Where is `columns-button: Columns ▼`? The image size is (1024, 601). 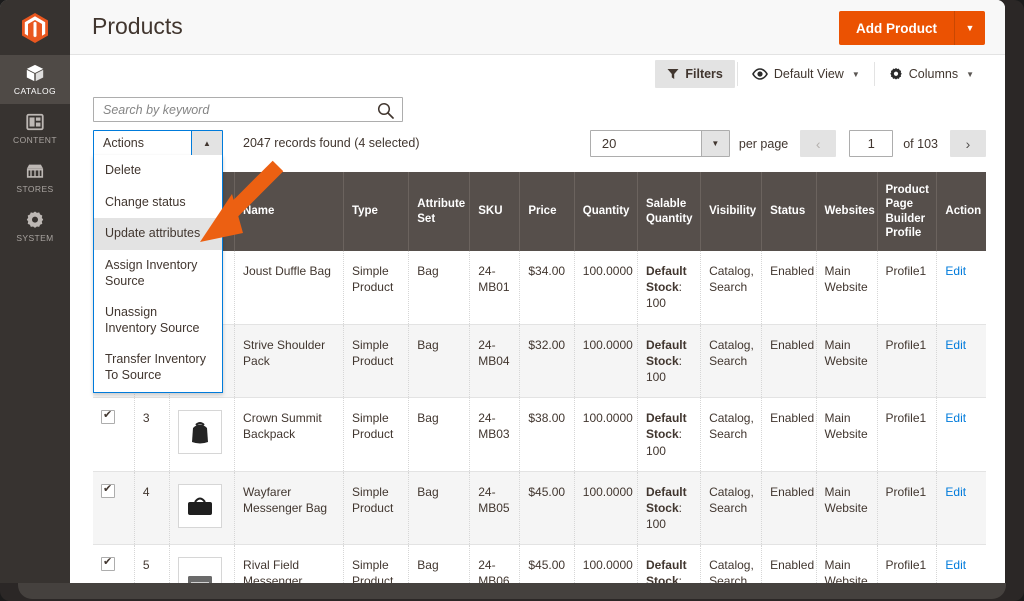
columns-button: Columns ▼ is located at coordinates (931, 74).